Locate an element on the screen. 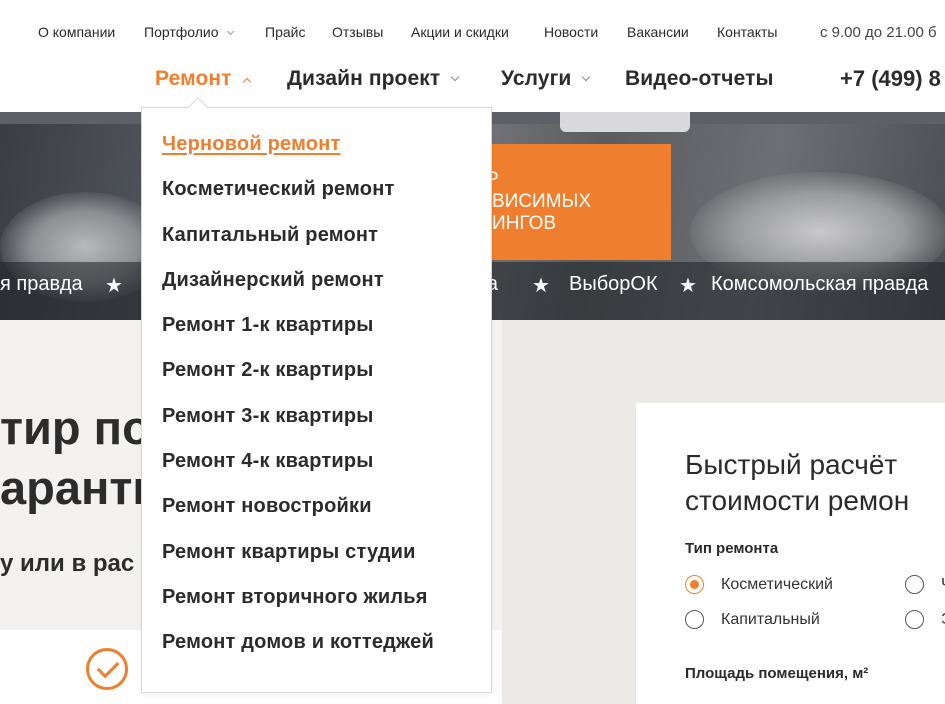 The height and width of the screenshot is (704, 945). main-nav-repair-label: Ремонт is located at coordinates (193, 78).